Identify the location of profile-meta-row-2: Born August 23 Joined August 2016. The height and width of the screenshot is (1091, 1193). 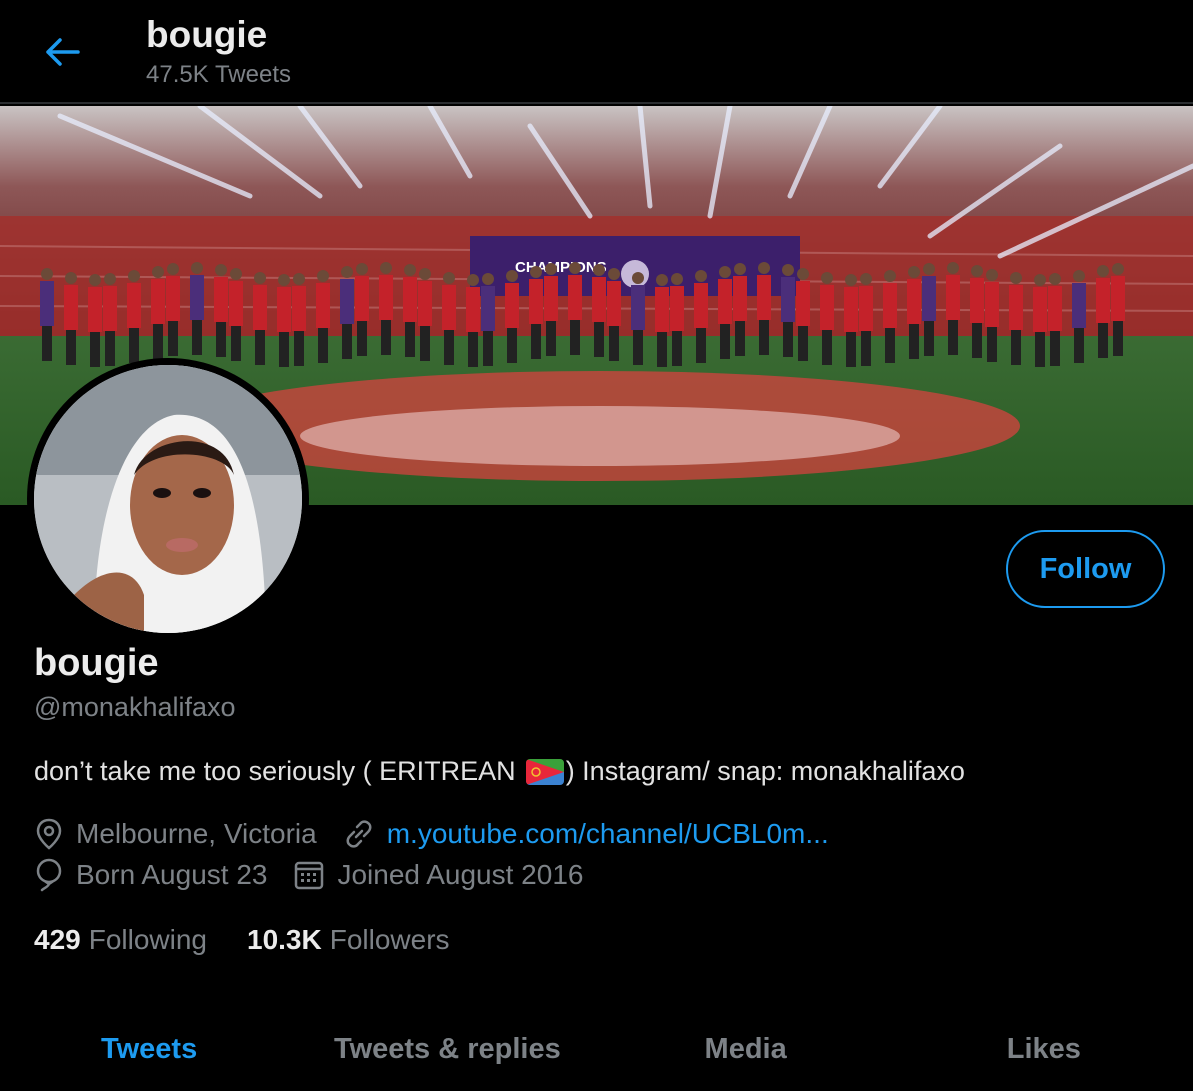
(321, 875).